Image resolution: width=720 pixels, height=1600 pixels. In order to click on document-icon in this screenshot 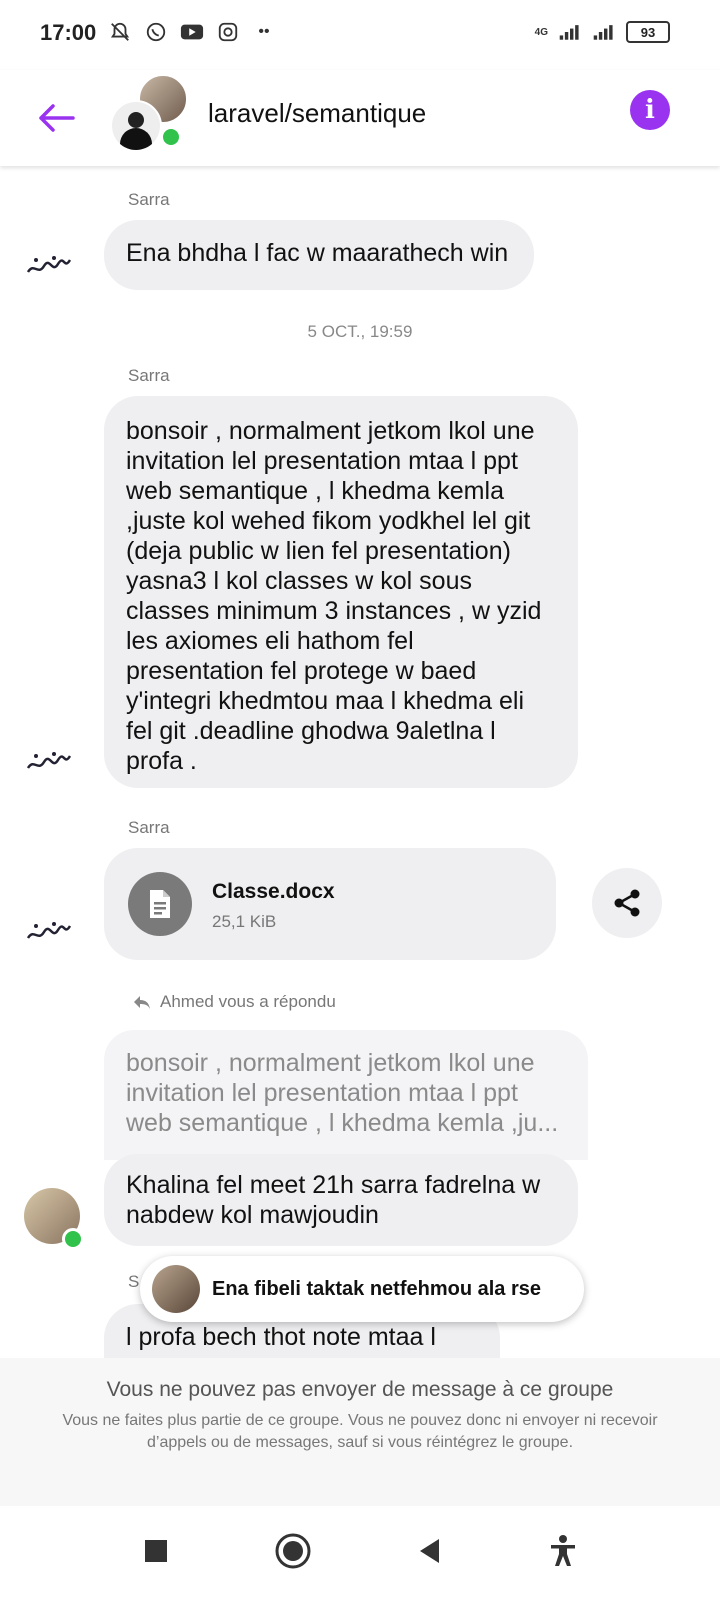, I will do `click(160, 904)`.